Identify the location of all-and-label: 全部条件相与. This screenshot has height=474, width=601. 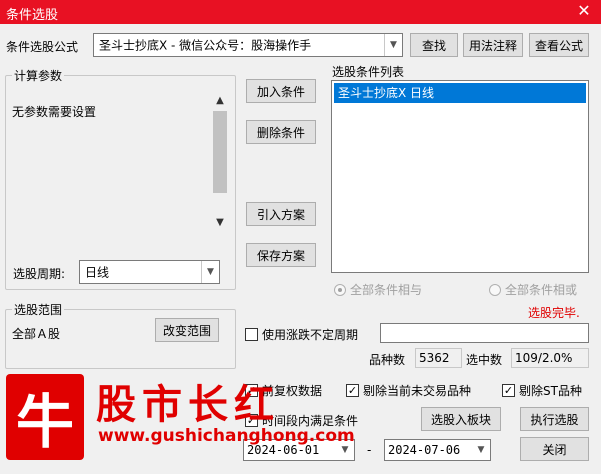
(386, 290).